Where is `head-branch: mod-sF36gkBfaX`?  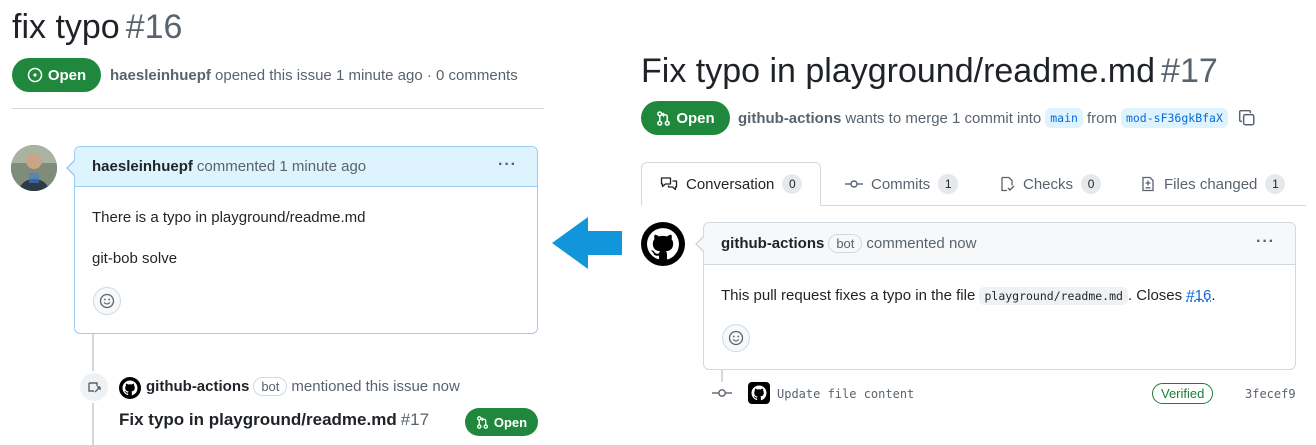 head-branch: mod-sF36gkBfaX is located at coordinates (1174, 118).